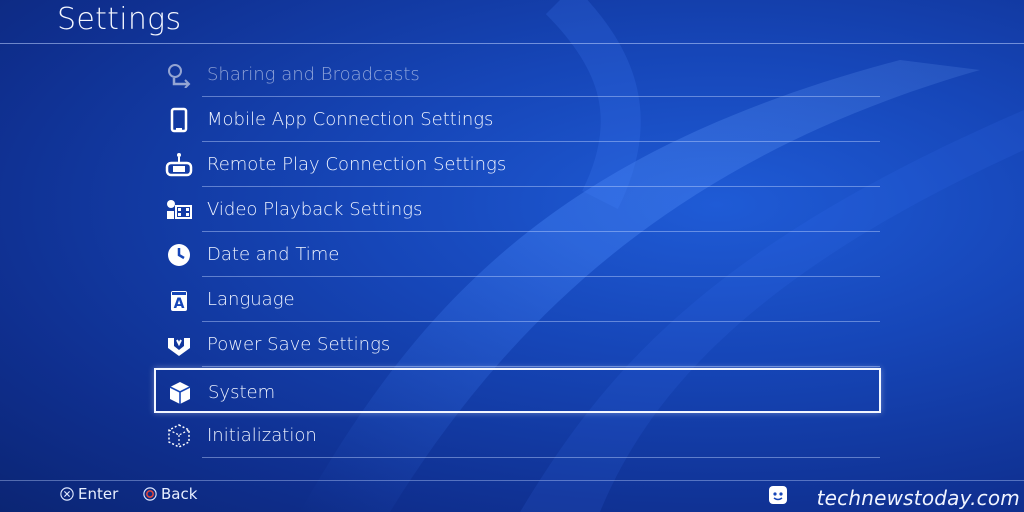 This screenshot has width=1024, height=512. Describe the element at coordinates (517, 299) in the screenshot. I see `menu-item-language: A Language` at that location.